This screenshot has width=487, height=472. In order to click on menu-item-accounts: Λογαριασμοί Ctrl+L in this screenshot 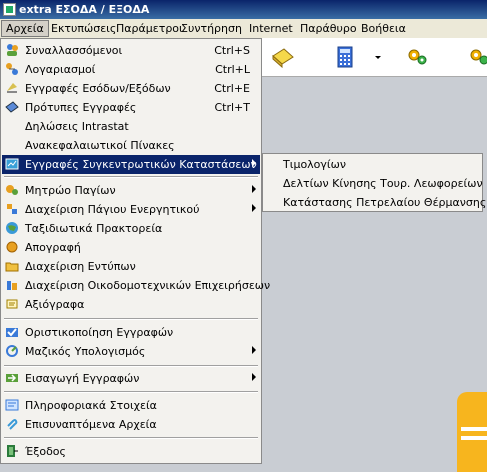, I will do `click(131, 69)`.